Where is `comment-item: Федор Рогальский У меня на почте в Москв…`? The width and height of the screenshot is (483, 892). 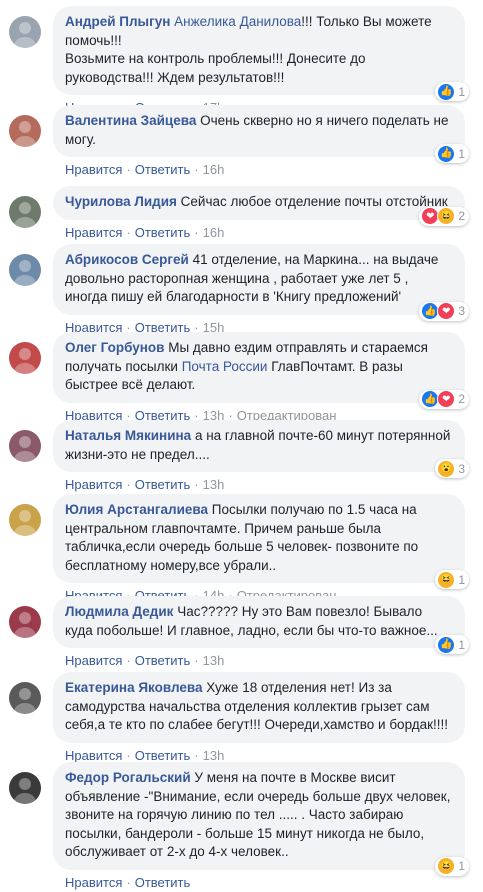 comment-item: Федор Рогальский У меня на почте в Москв… is located at coordinates (234, 827).